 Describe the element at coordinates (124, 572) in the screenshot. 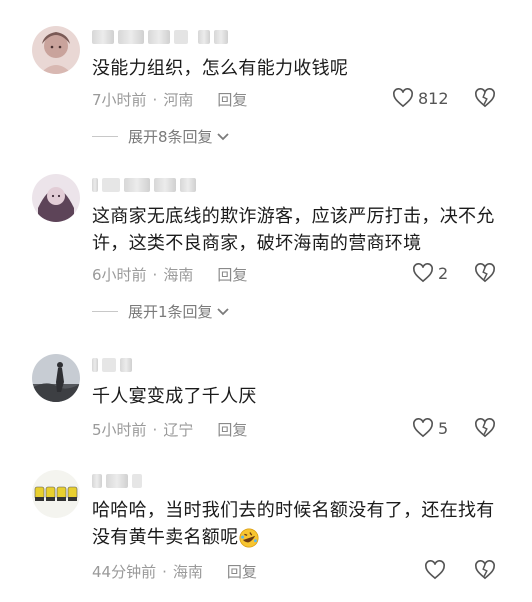

I see `comment-time: 44分钟前` at that location.